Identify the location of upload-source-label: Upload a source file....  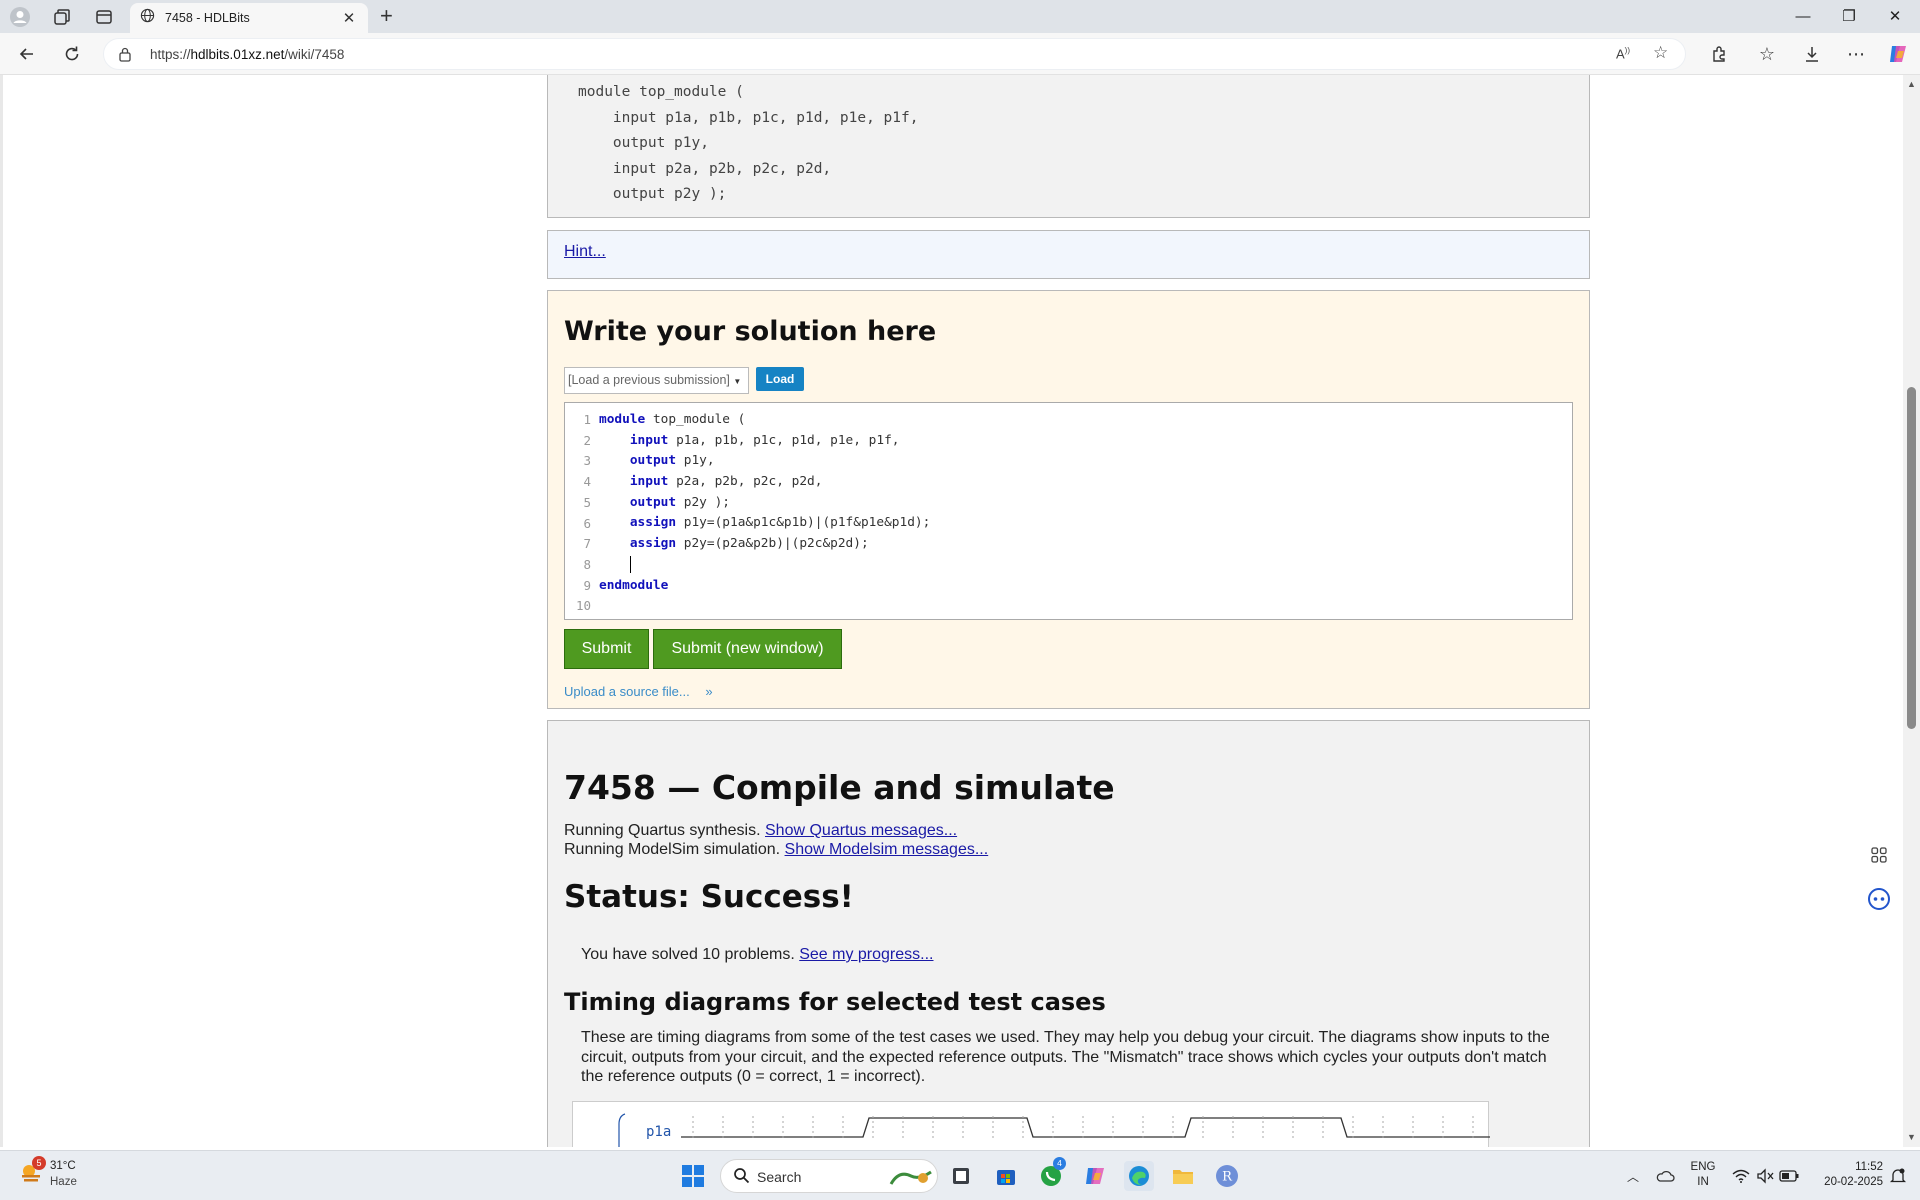
(627, 691).